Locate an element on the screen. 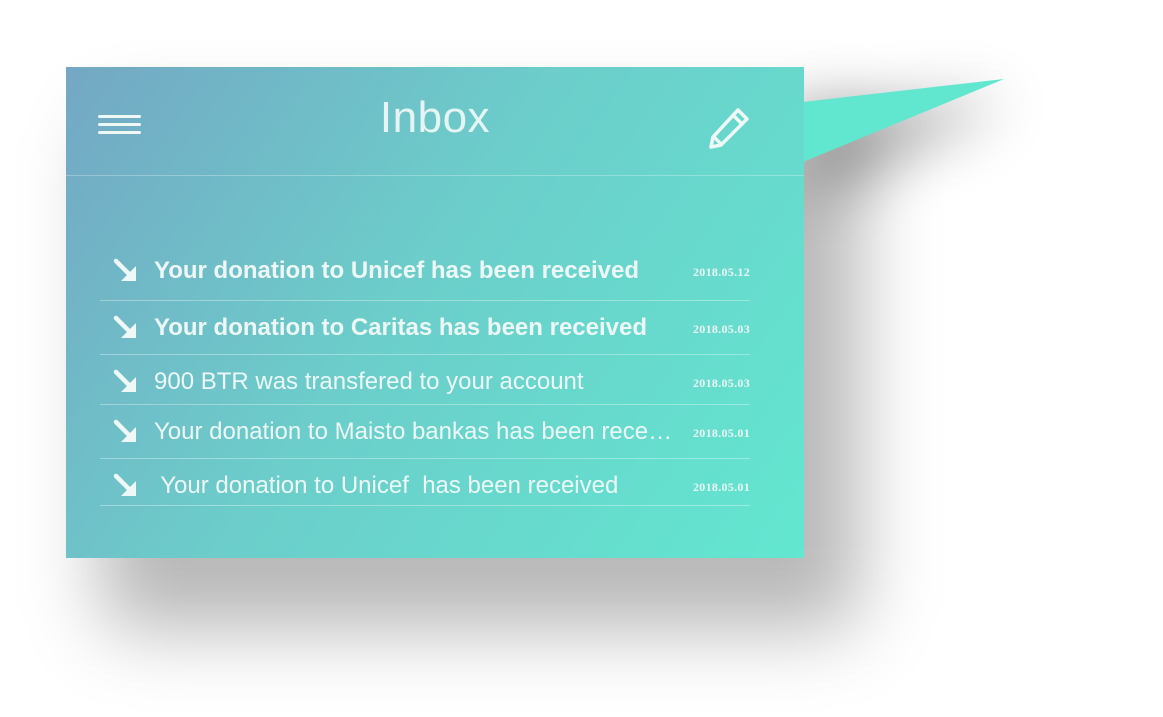 This screenshot has height=717, width=1163. pencil-icon is located at coordinates (729, 128).